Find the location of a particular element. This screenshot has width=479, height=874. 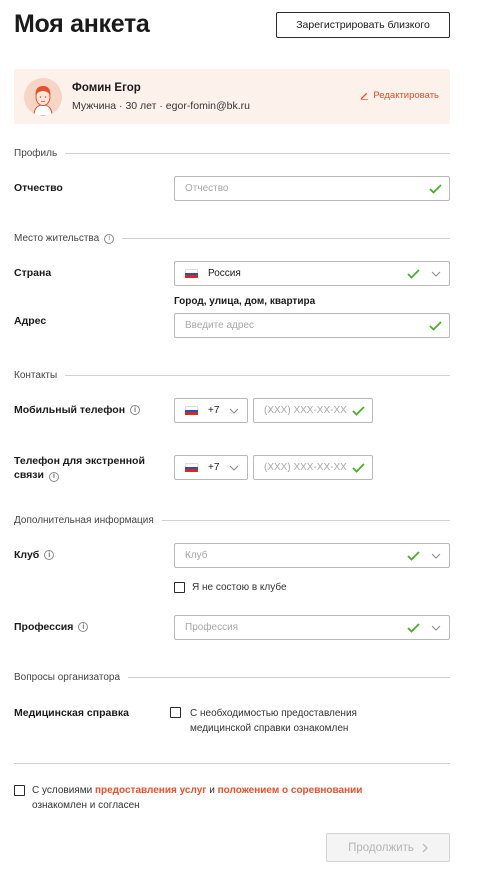

country-label: Страна is located at coordinates (33, 273).